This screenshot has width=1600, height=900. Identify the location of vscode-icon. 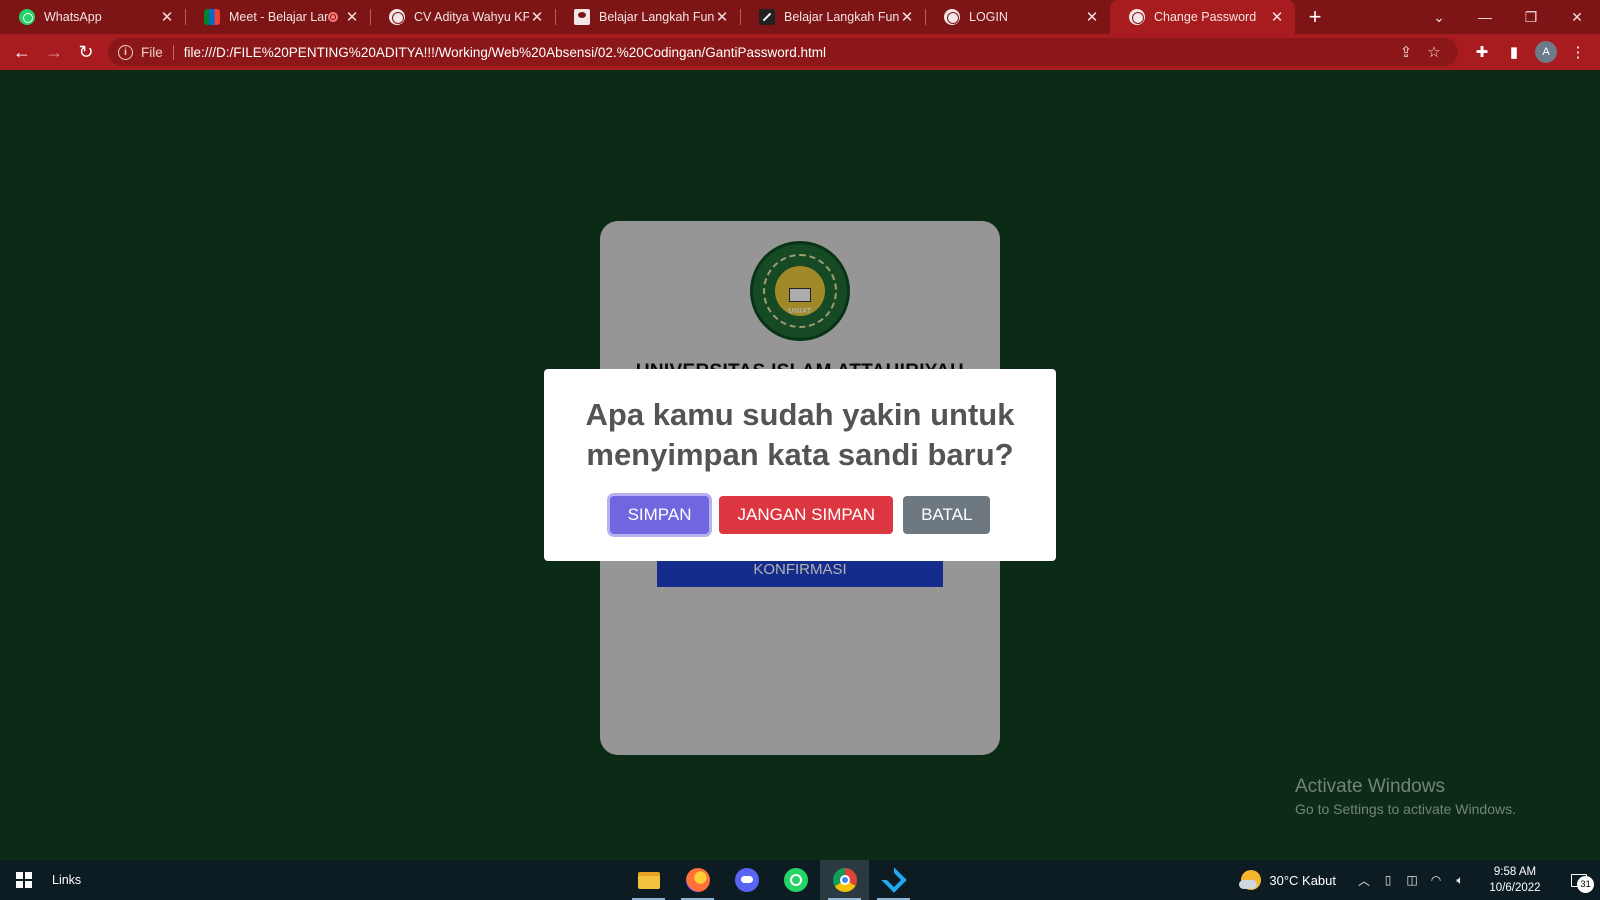
(894, 880).